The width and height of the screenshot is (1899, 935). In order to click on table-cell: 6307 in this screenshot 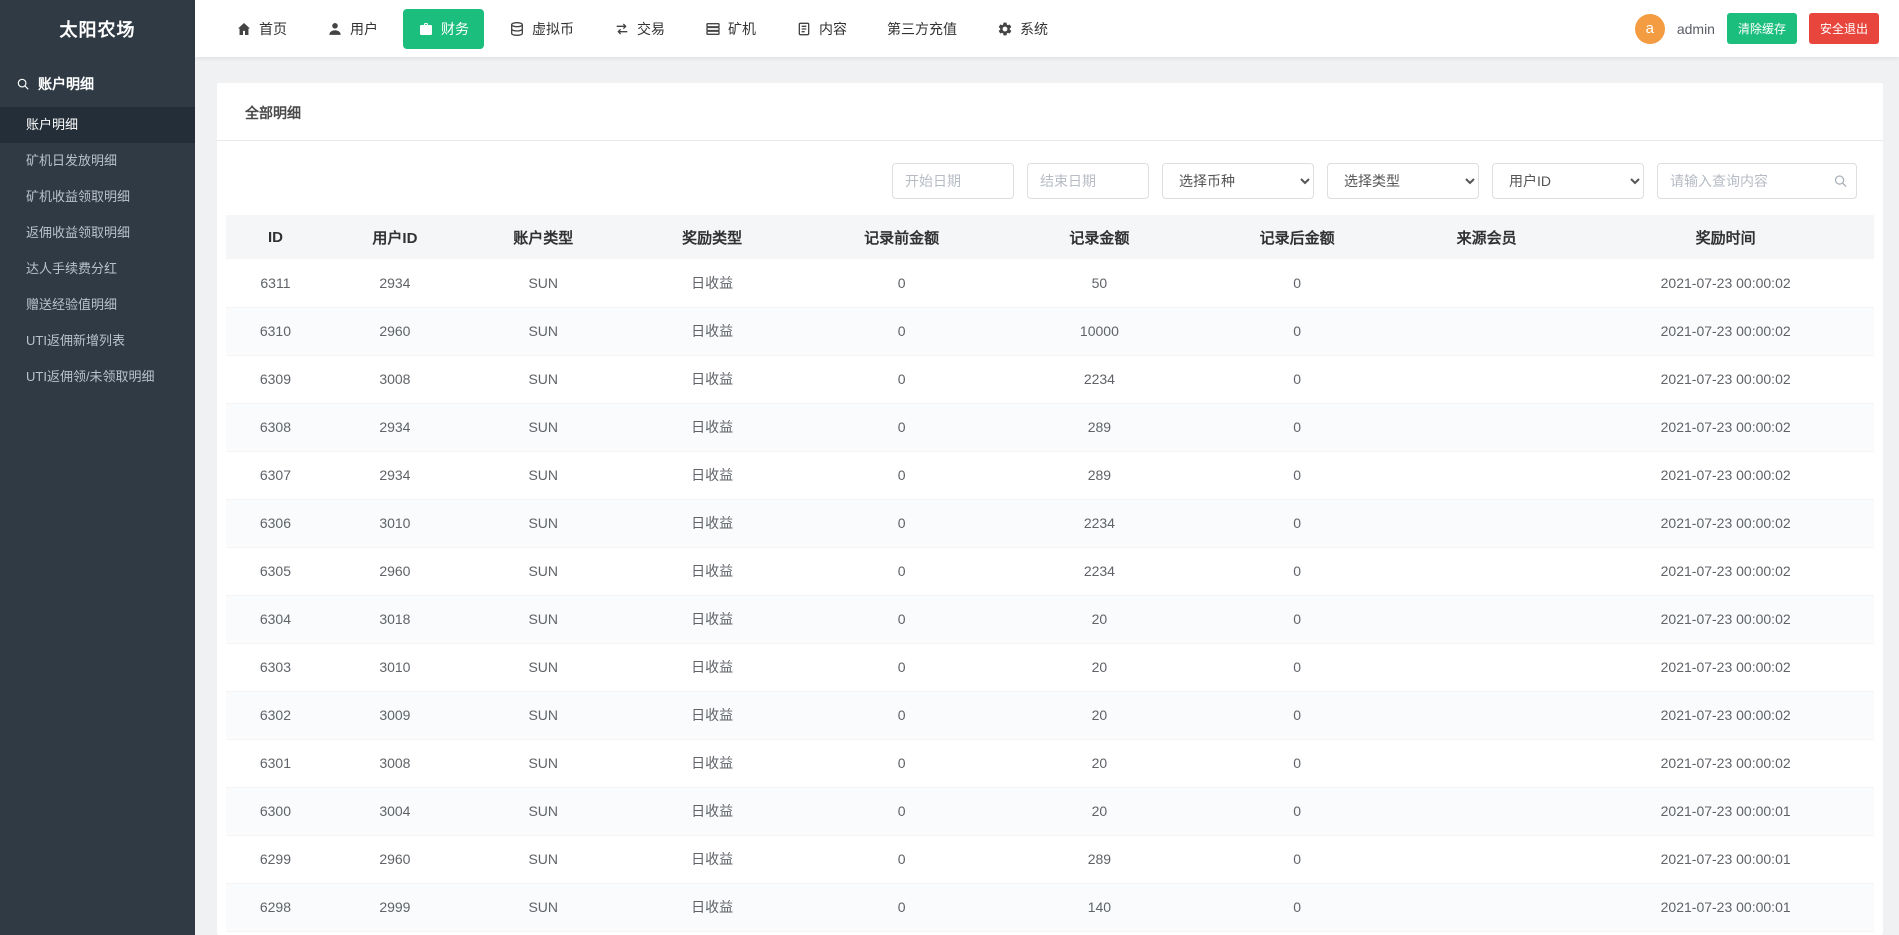, I will do `click(275, 475)`.